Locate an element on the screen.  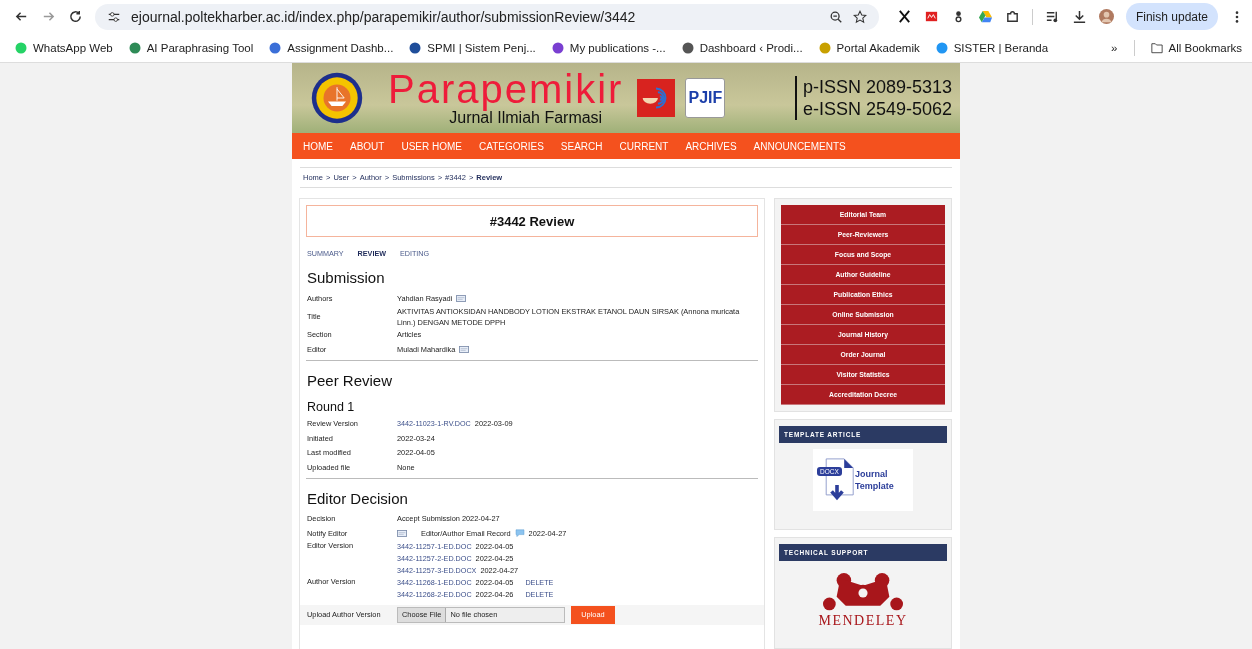
zoom-icon is located at coordinates (835, 16).